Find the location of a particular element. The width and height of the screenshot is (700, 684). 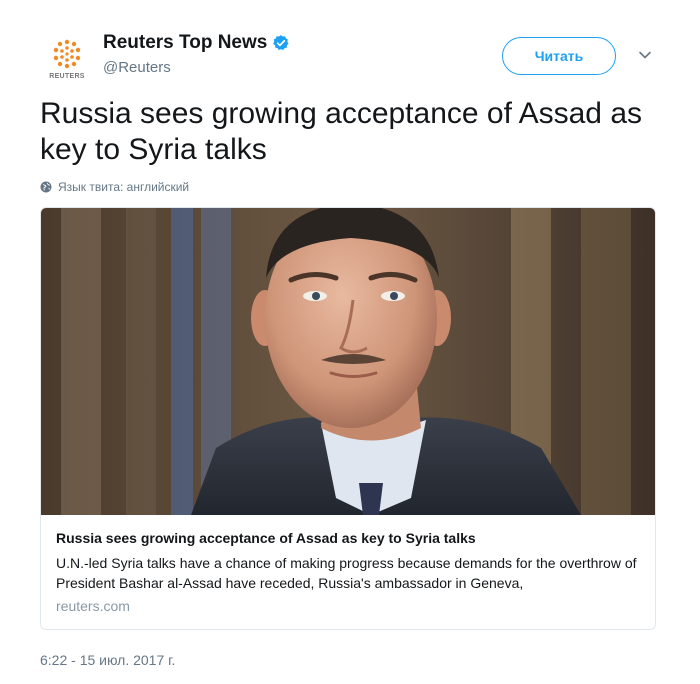

tweet-header: REUTERS Reuters Top News @Reuters Читать is located at coordinates (355, 60).